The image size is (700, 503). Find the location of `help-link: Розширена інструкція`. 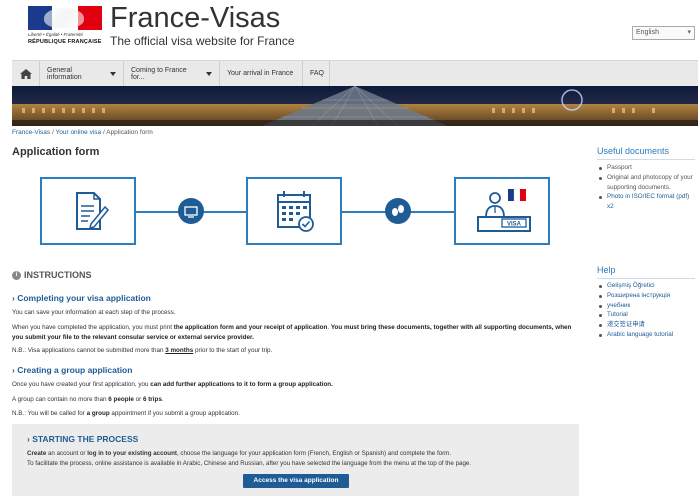

help-link: Розширена інструкція is located at coordinates (638, 295).